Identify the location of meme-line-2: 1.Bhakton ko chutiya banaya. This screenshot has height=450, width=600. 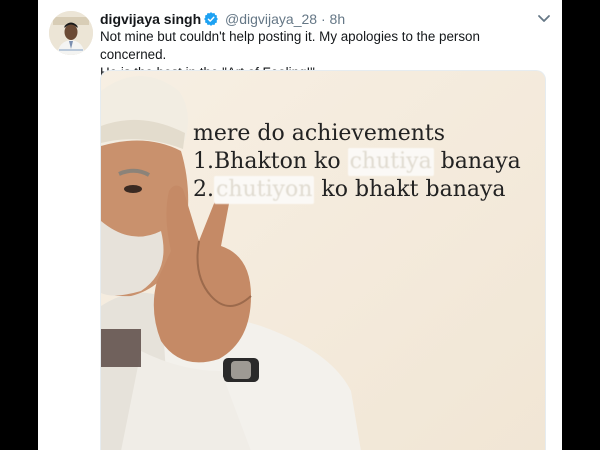
(357, 162).